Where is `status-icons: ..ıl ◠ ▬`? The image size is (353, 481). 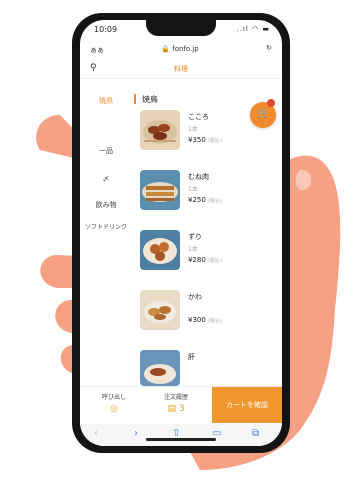 status-icons: ..ıl ◠ ▬ is located at coordinates (253, 29).